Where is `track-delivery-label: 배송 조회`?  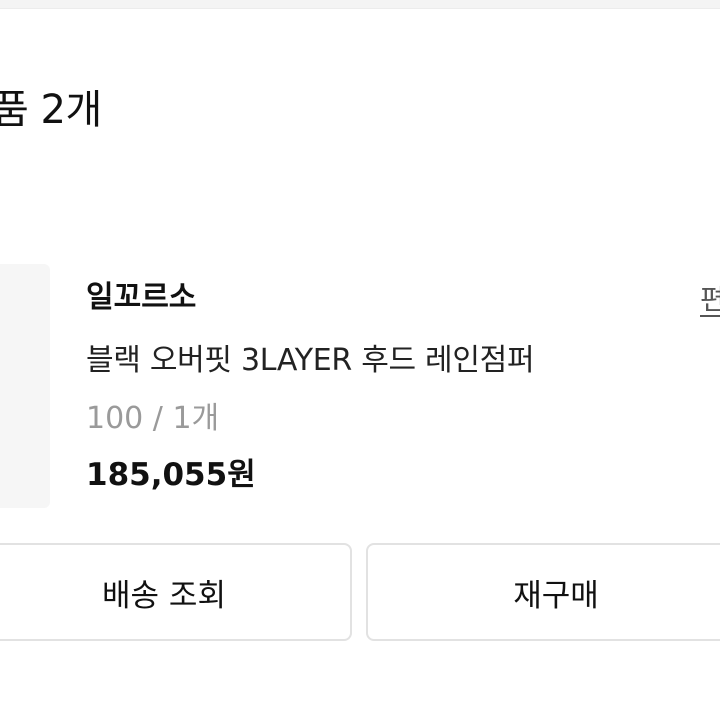
track-delivery-label: 배송 조회 is located at coordinates (164, 595).